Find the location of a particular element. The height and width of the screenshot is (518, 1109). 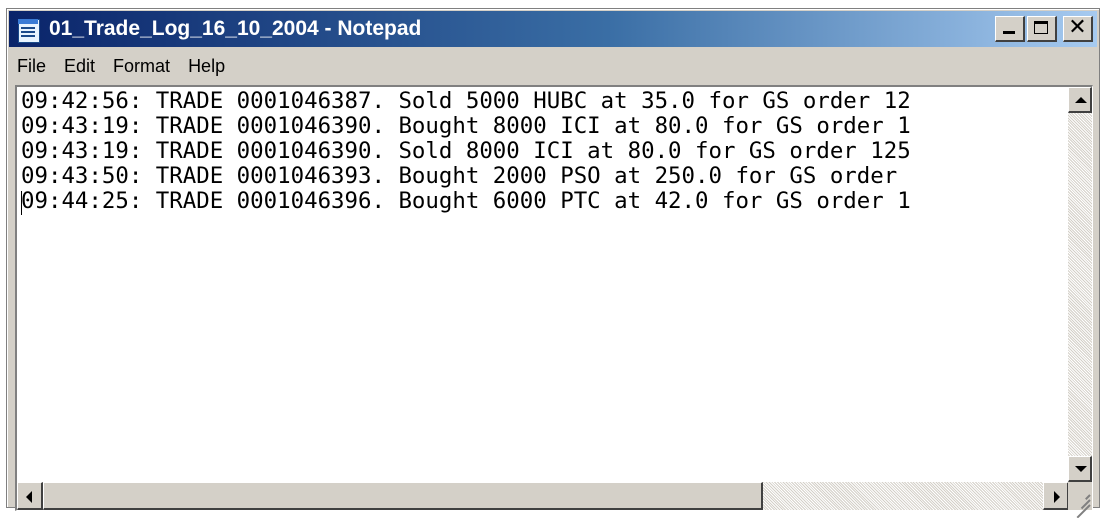

title-buttons: ✕ is located at coordinates (1044, 28).